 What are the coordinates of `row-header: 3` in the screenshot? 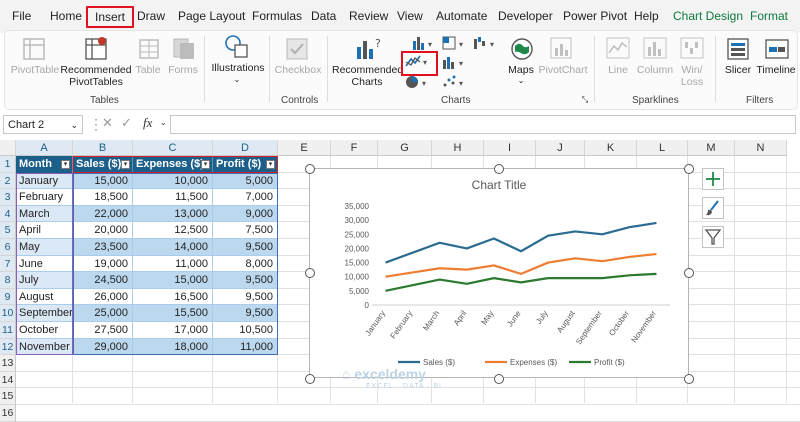 It's located at (8, 197).